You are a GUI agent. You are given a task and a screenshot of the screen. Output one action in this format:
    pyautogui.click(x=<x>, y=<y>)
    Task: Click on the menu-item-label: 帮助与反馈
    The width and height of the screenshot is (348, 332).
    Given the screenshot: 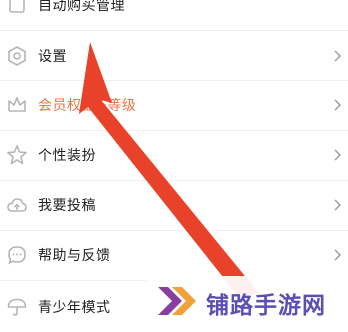 What is the action you would take?
    pyautogui.click(x=74, y=256)
    